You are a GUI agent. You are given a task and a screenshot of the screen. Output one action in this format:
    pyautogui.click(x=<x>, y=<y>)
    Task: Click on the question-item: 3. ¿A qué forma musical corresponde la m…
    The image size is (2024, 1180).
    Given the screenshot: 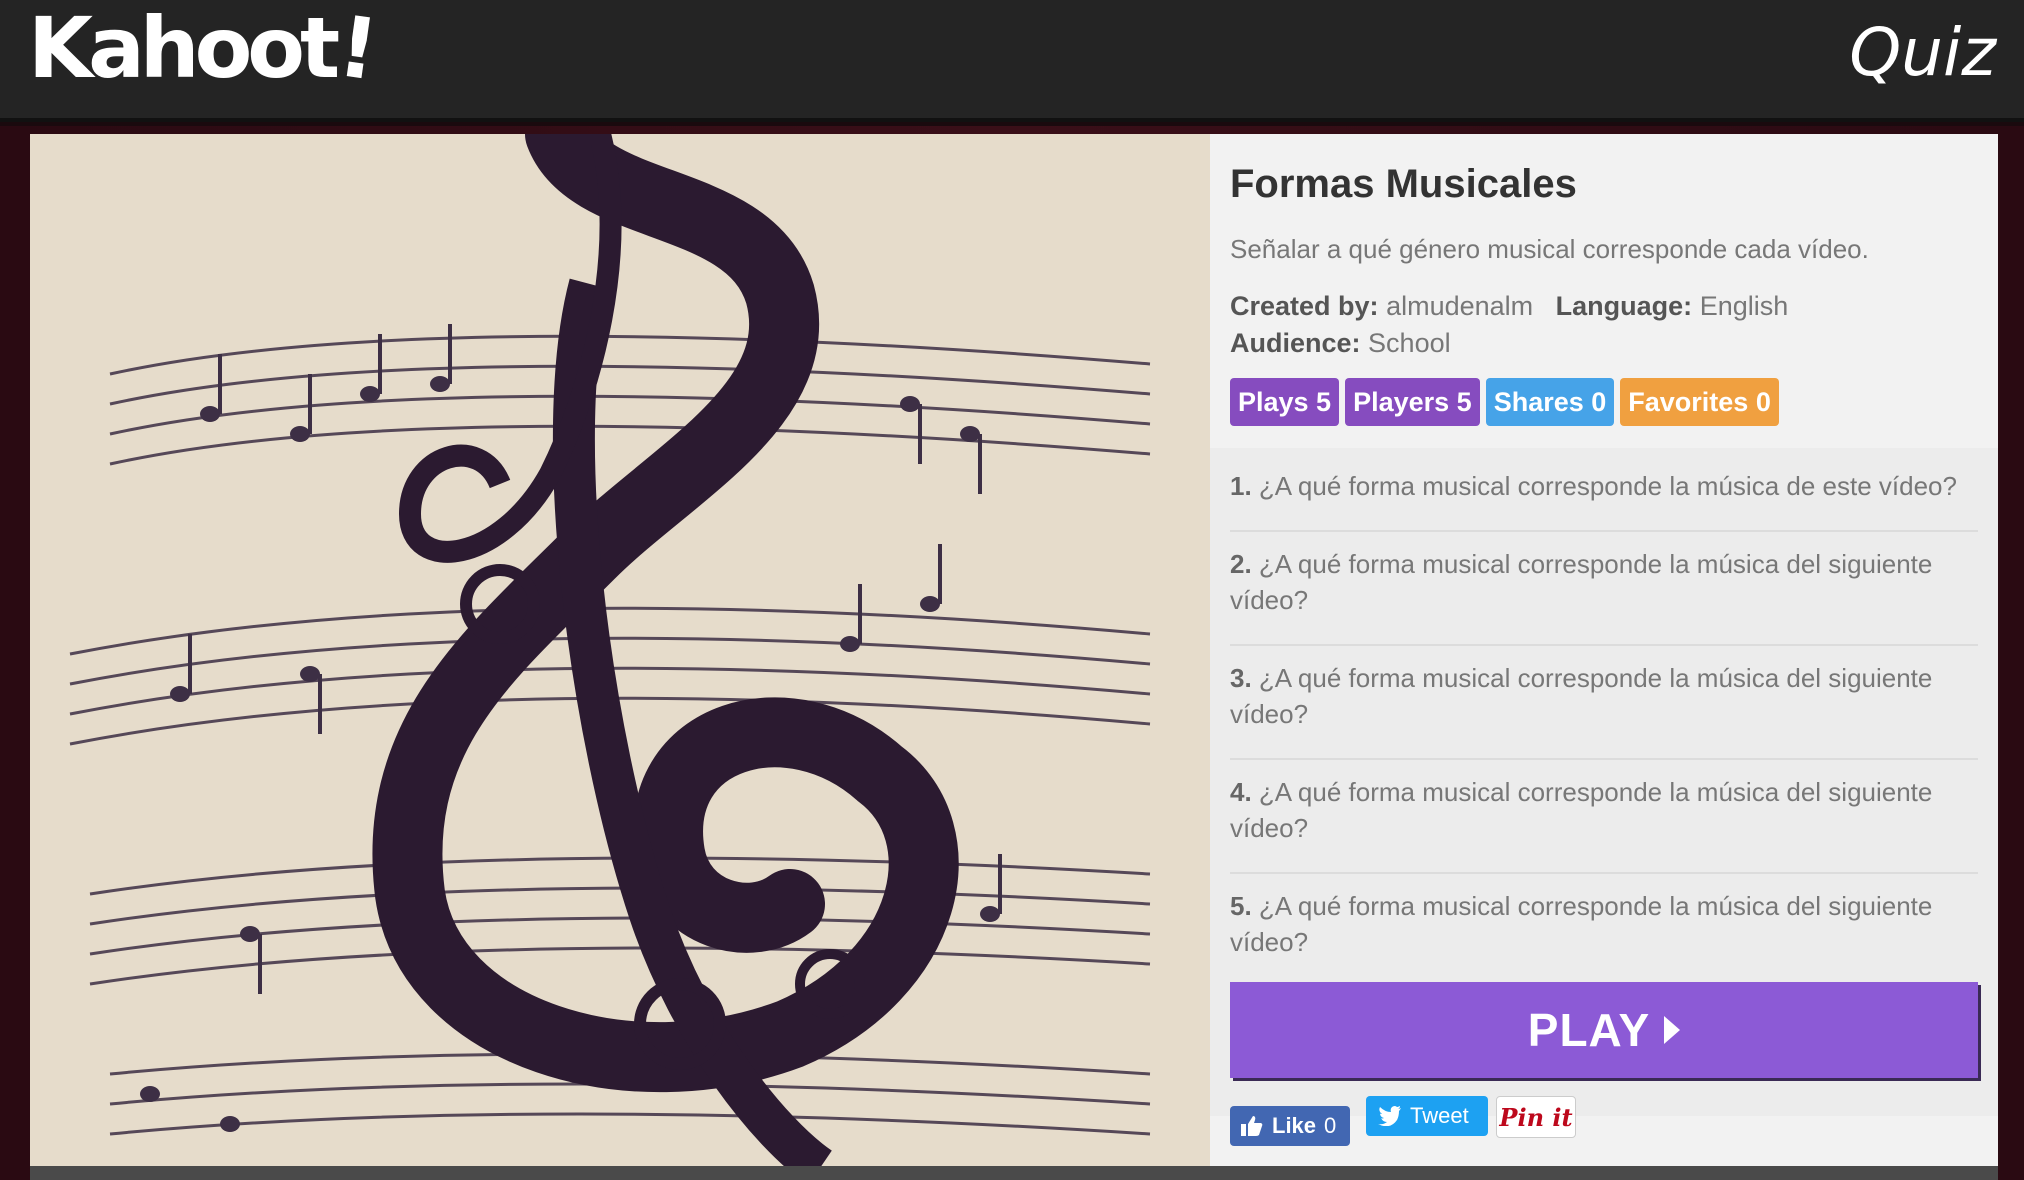 What is the action you would take?
    pyautogui.click(x=1604, y=710)
    